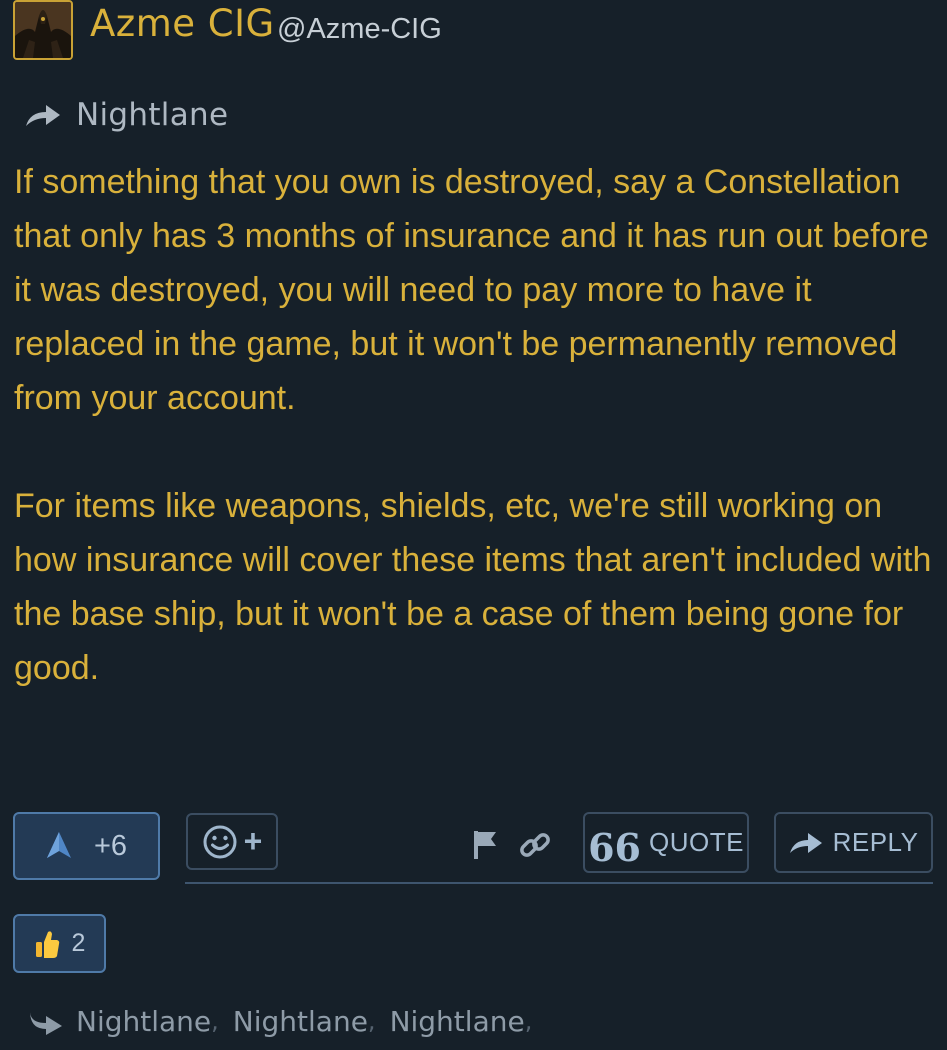 This screenshot has width=947, height=1050. What do you see at coordinates (535, 845) in the screenshot?
I see `link-icon` at bounding box center [535, 845].